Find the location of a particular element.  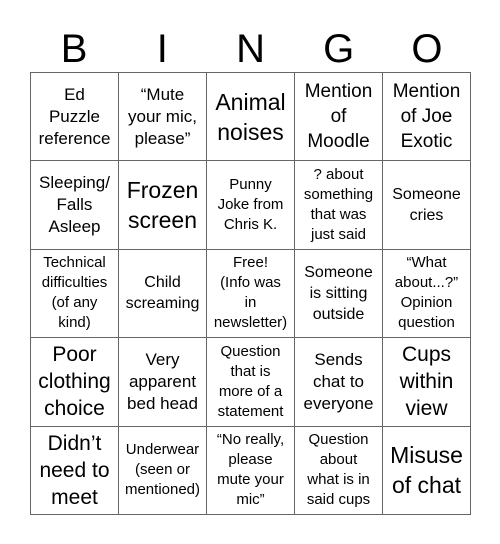

header-letter-b: B is located at coordinates (74, 49).